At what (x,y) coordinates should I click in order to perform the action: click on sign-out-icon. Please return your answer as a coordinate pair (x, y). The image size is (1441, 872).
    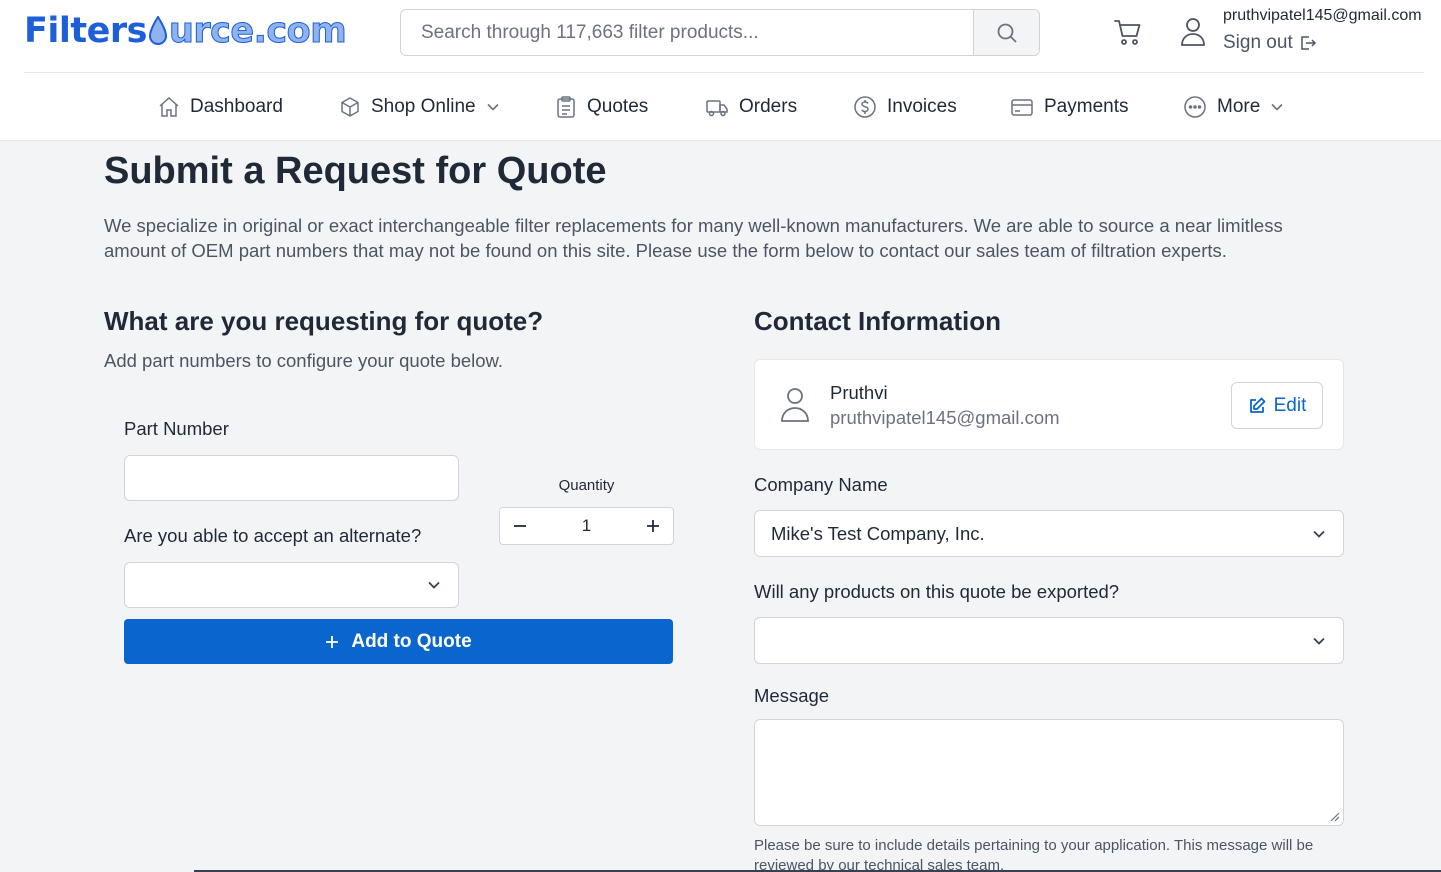
    Looking at the image, I should click on (1308, 43).